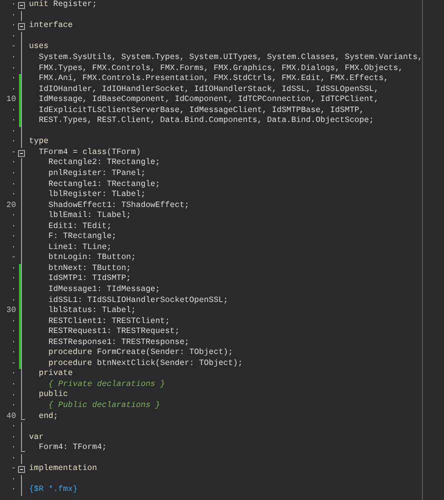  Describe the element at coordinates (208, 90) in the screenshot. I see `code-line: IdIOHandler, IdIOHandlerSocket, IdIOHandlerStack, IdSSL, IdSSLOpenSSL,` at that location.